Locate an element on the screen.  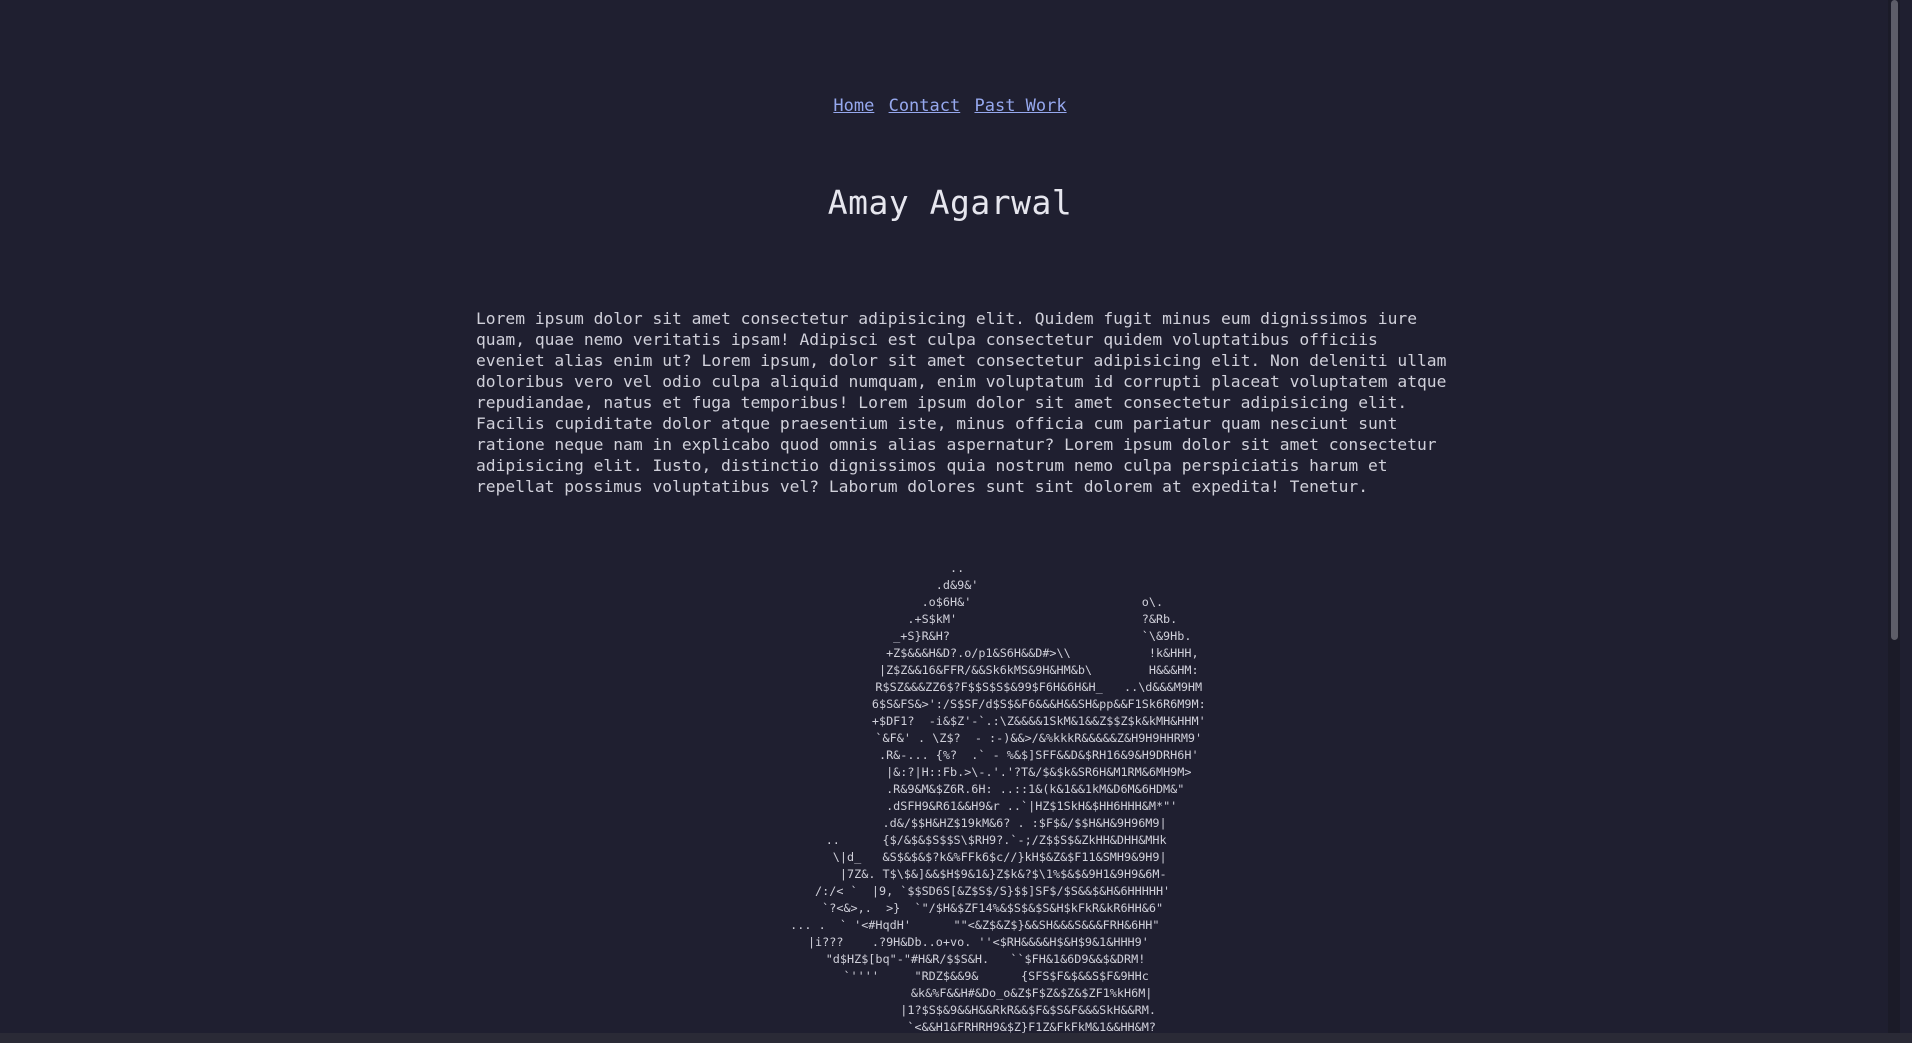
top-nav: Home Contact Past Work is located at coordinates (950, 106).